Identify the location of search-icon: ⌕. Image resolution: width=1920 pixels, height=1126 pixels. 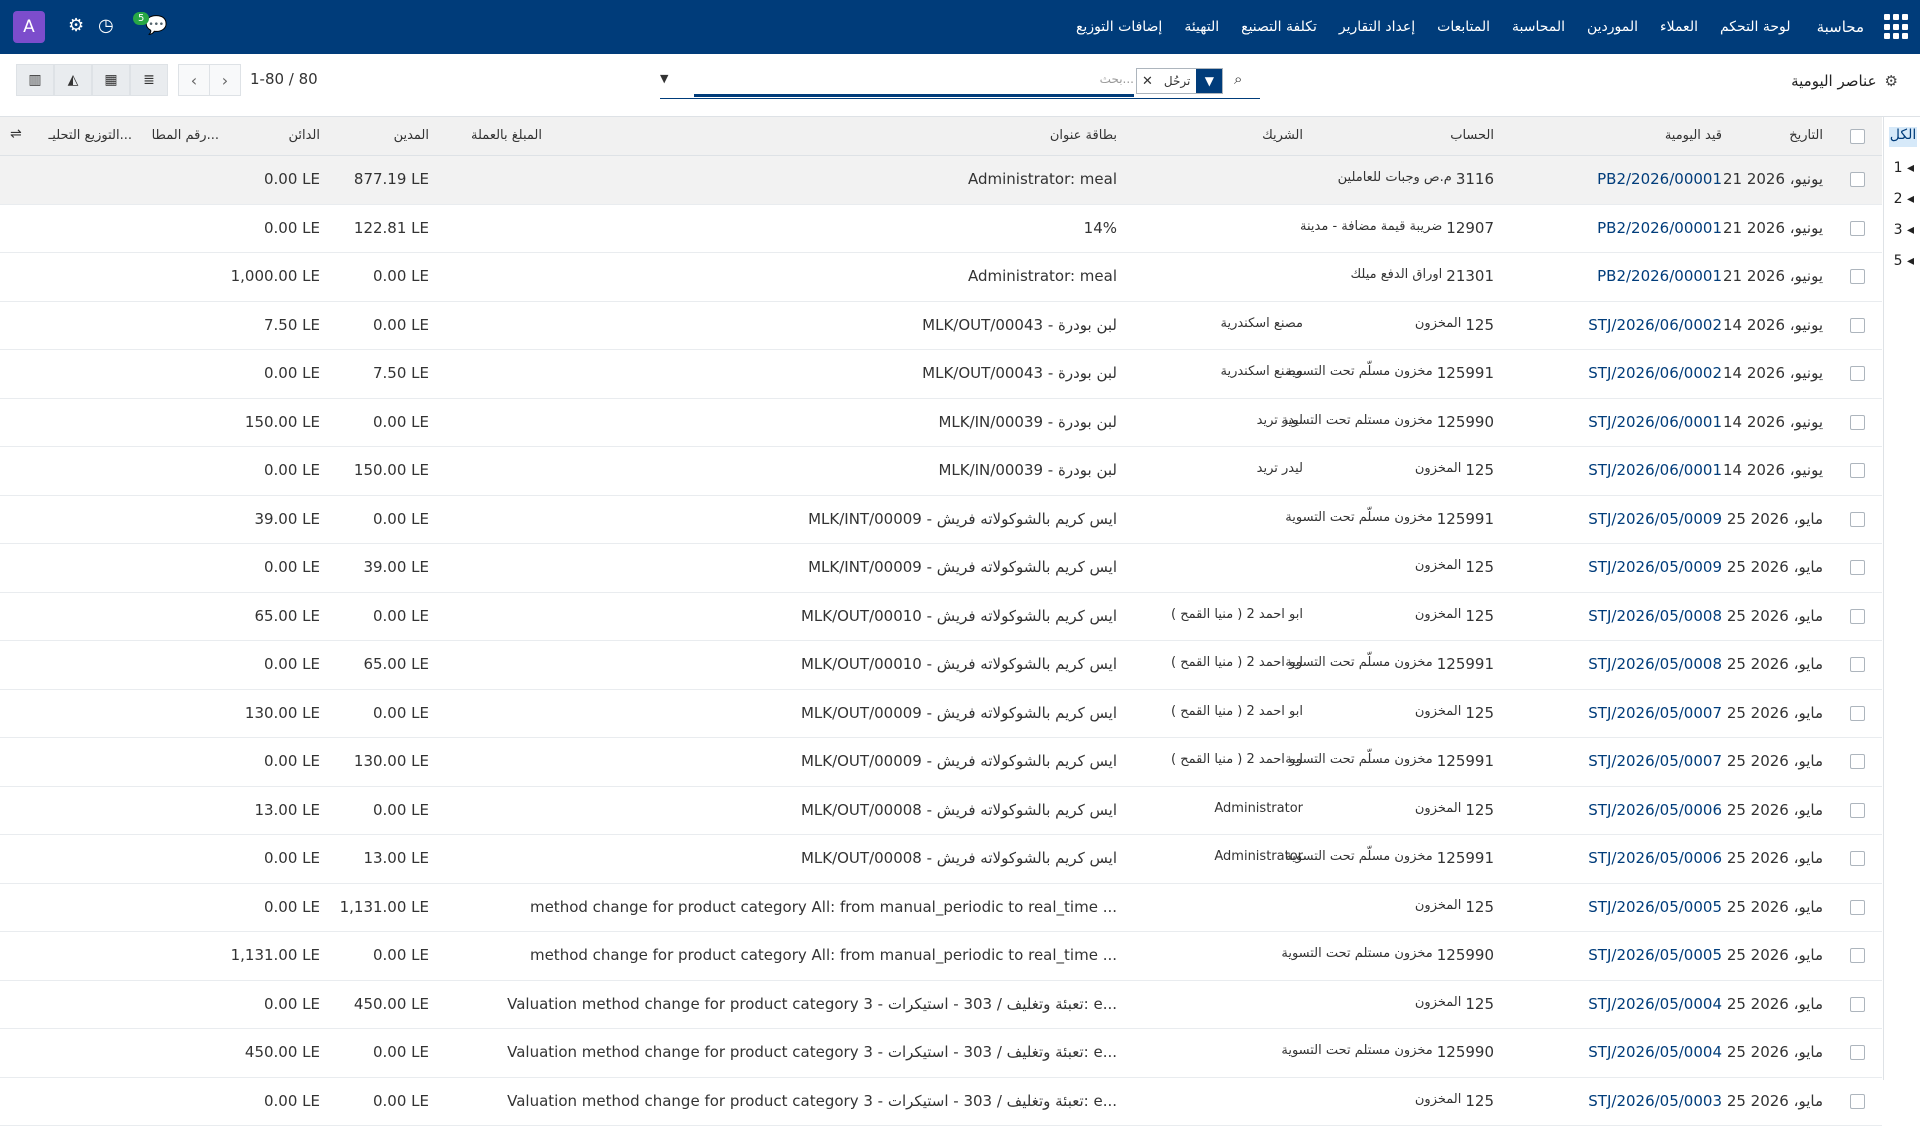
(1238, 79).